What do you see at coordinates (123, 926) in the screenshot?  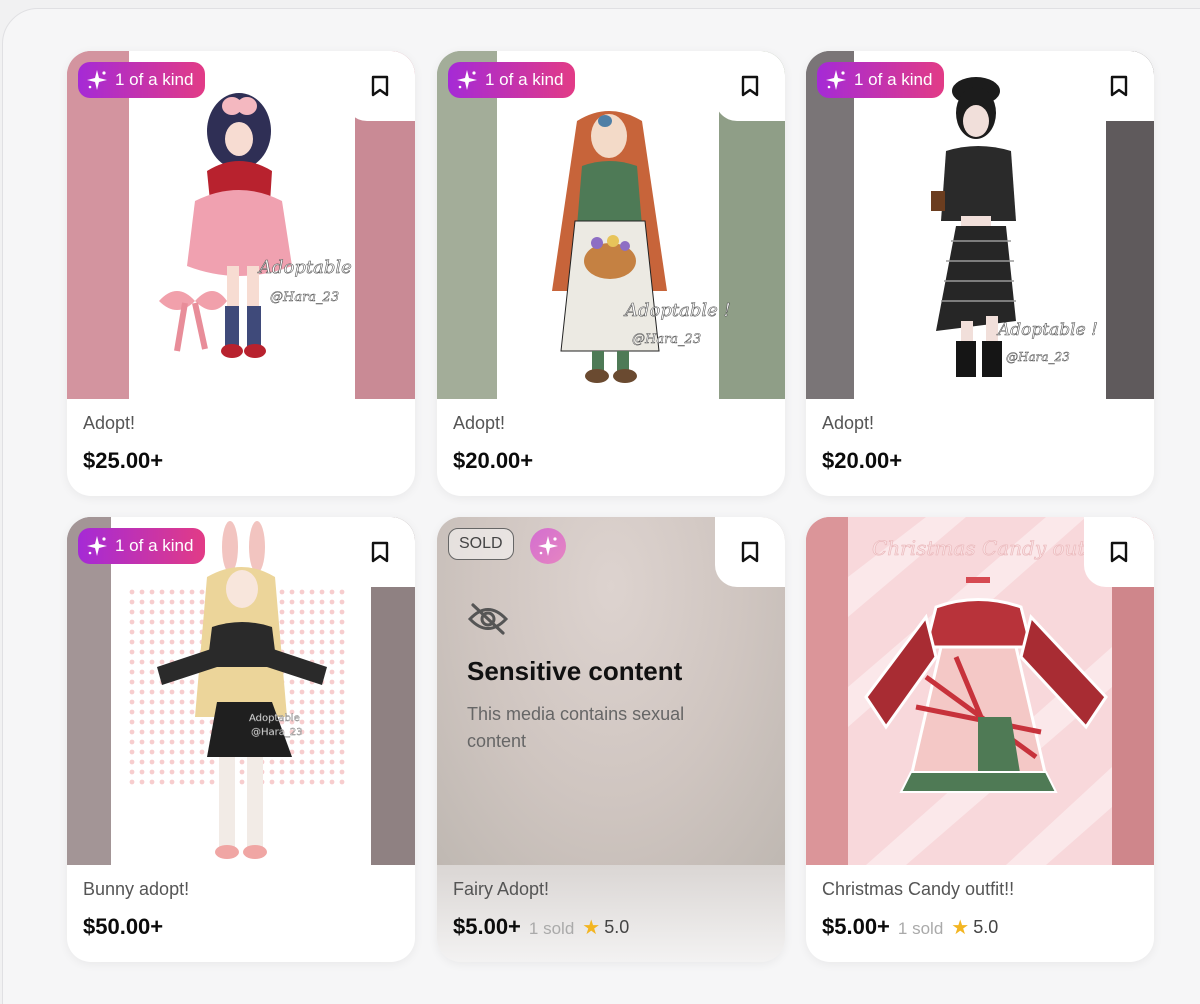 I see `listing-price: $50.00+` at bounding box center [123, 926].